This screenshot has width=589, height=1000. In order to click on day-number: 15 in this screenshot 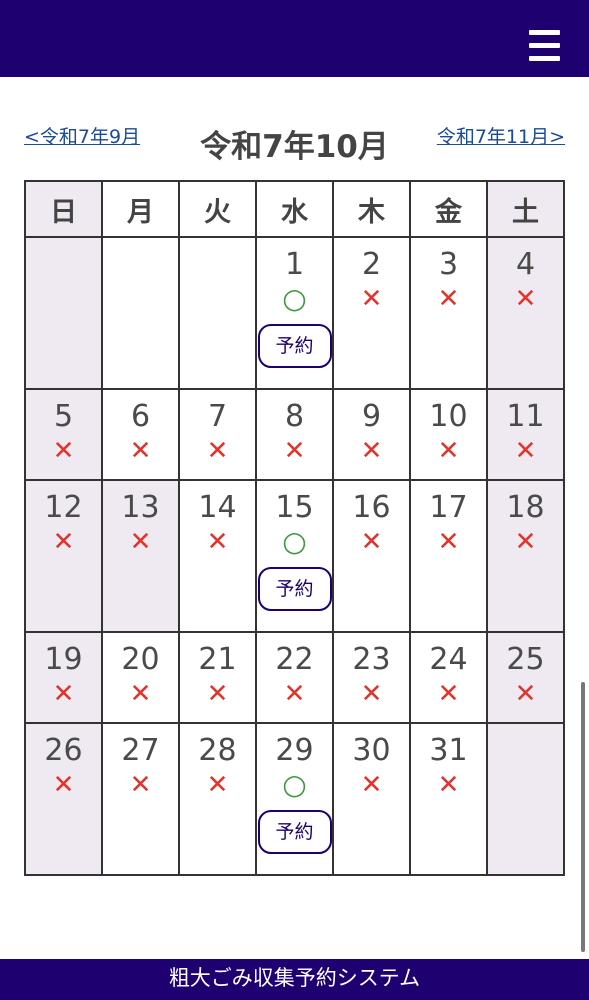, I will do `click(294, 507)`.